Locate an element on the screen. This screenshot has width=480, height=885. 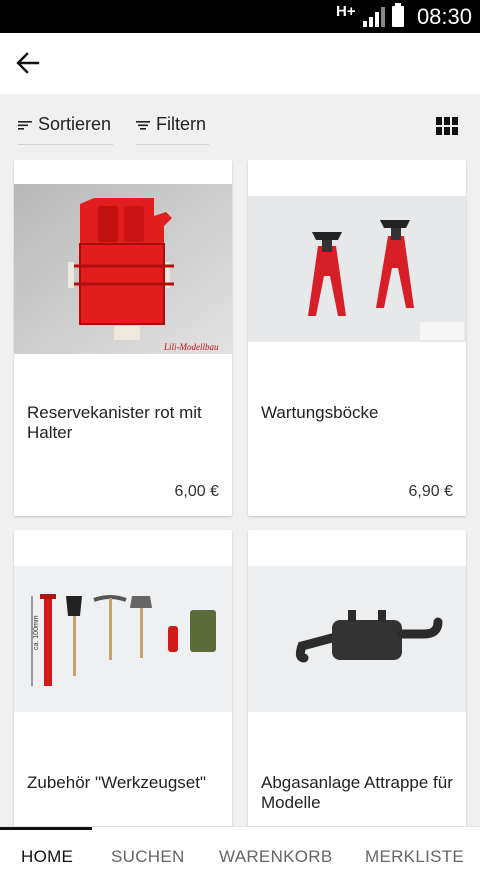
product-name: Wartungsböcke is located at coordinates (320, 412).